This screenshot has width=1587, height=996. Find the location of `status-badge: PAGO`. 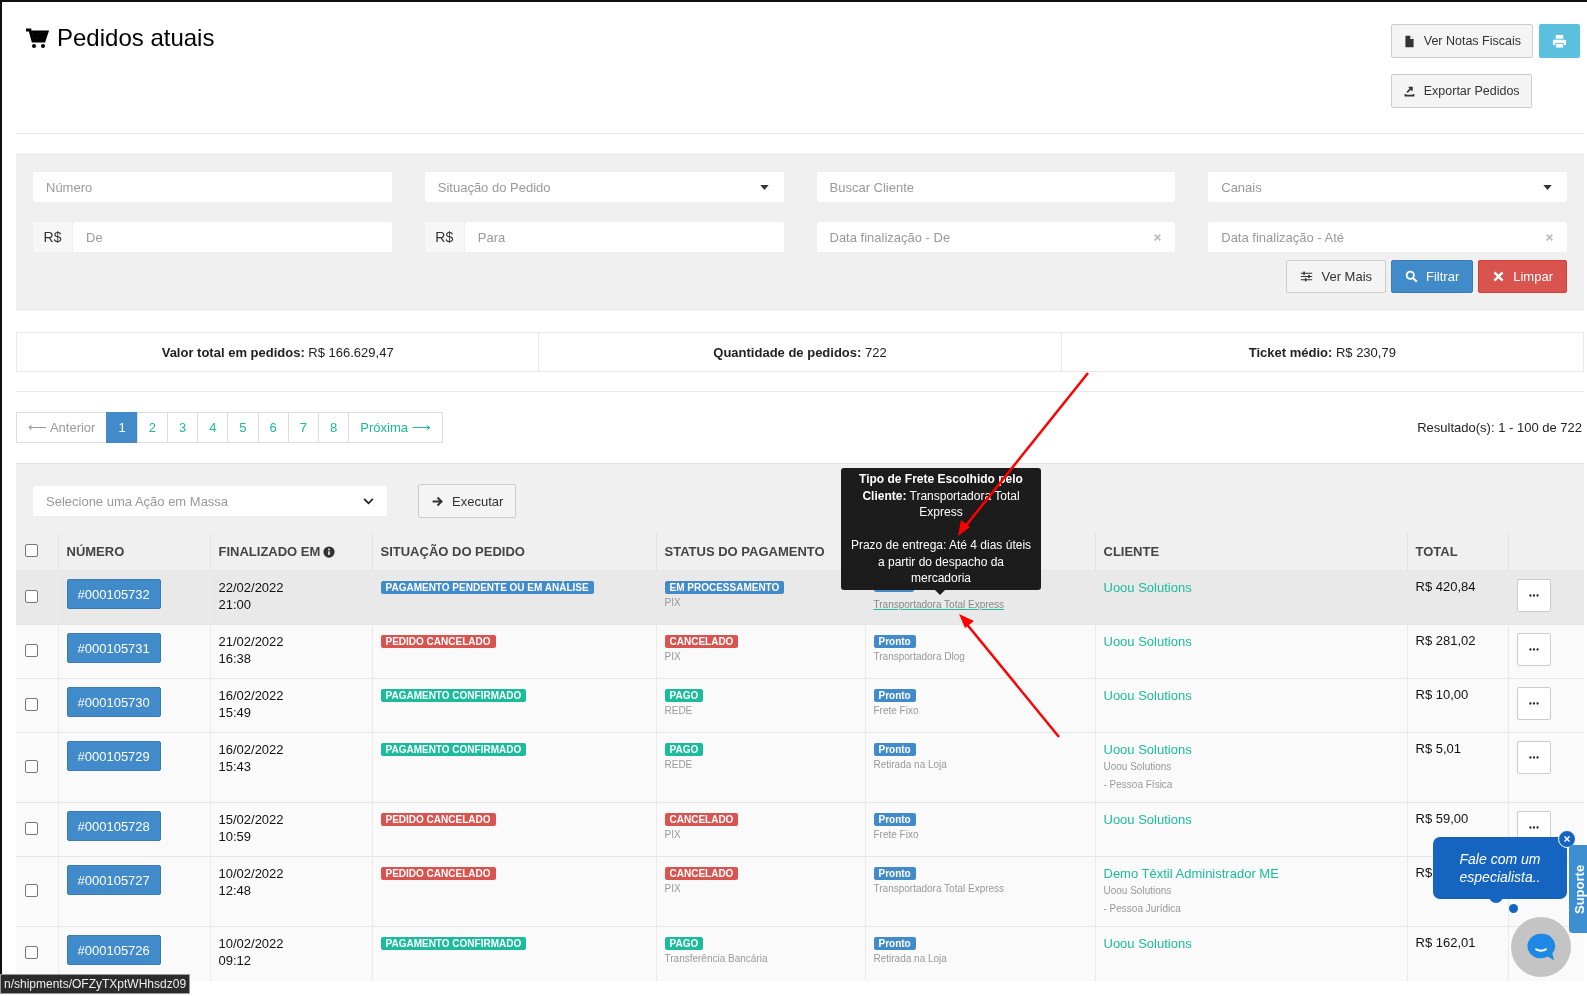

status-badge: PAGO is located at coordinates (684, 749).